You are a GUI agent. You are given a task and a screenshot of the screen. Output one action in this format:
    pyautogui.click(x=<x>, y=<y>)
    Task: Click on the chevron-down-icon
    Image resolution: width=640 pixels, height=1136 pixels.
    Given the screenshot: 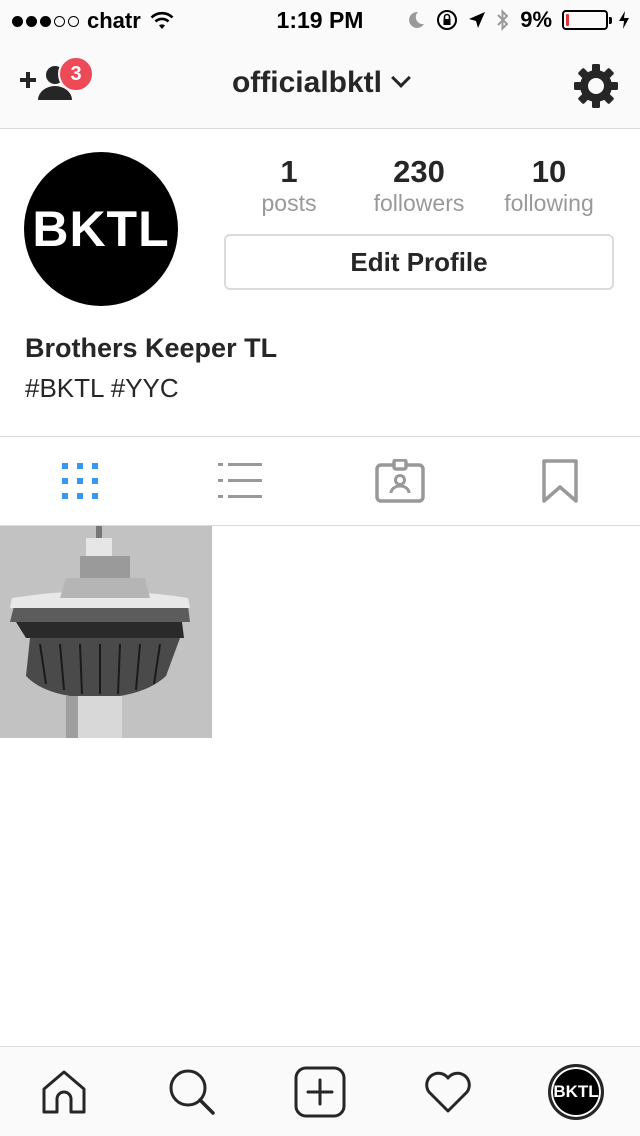 What is the action you would take?
    pyautogui.click(x=401, y=78)
    